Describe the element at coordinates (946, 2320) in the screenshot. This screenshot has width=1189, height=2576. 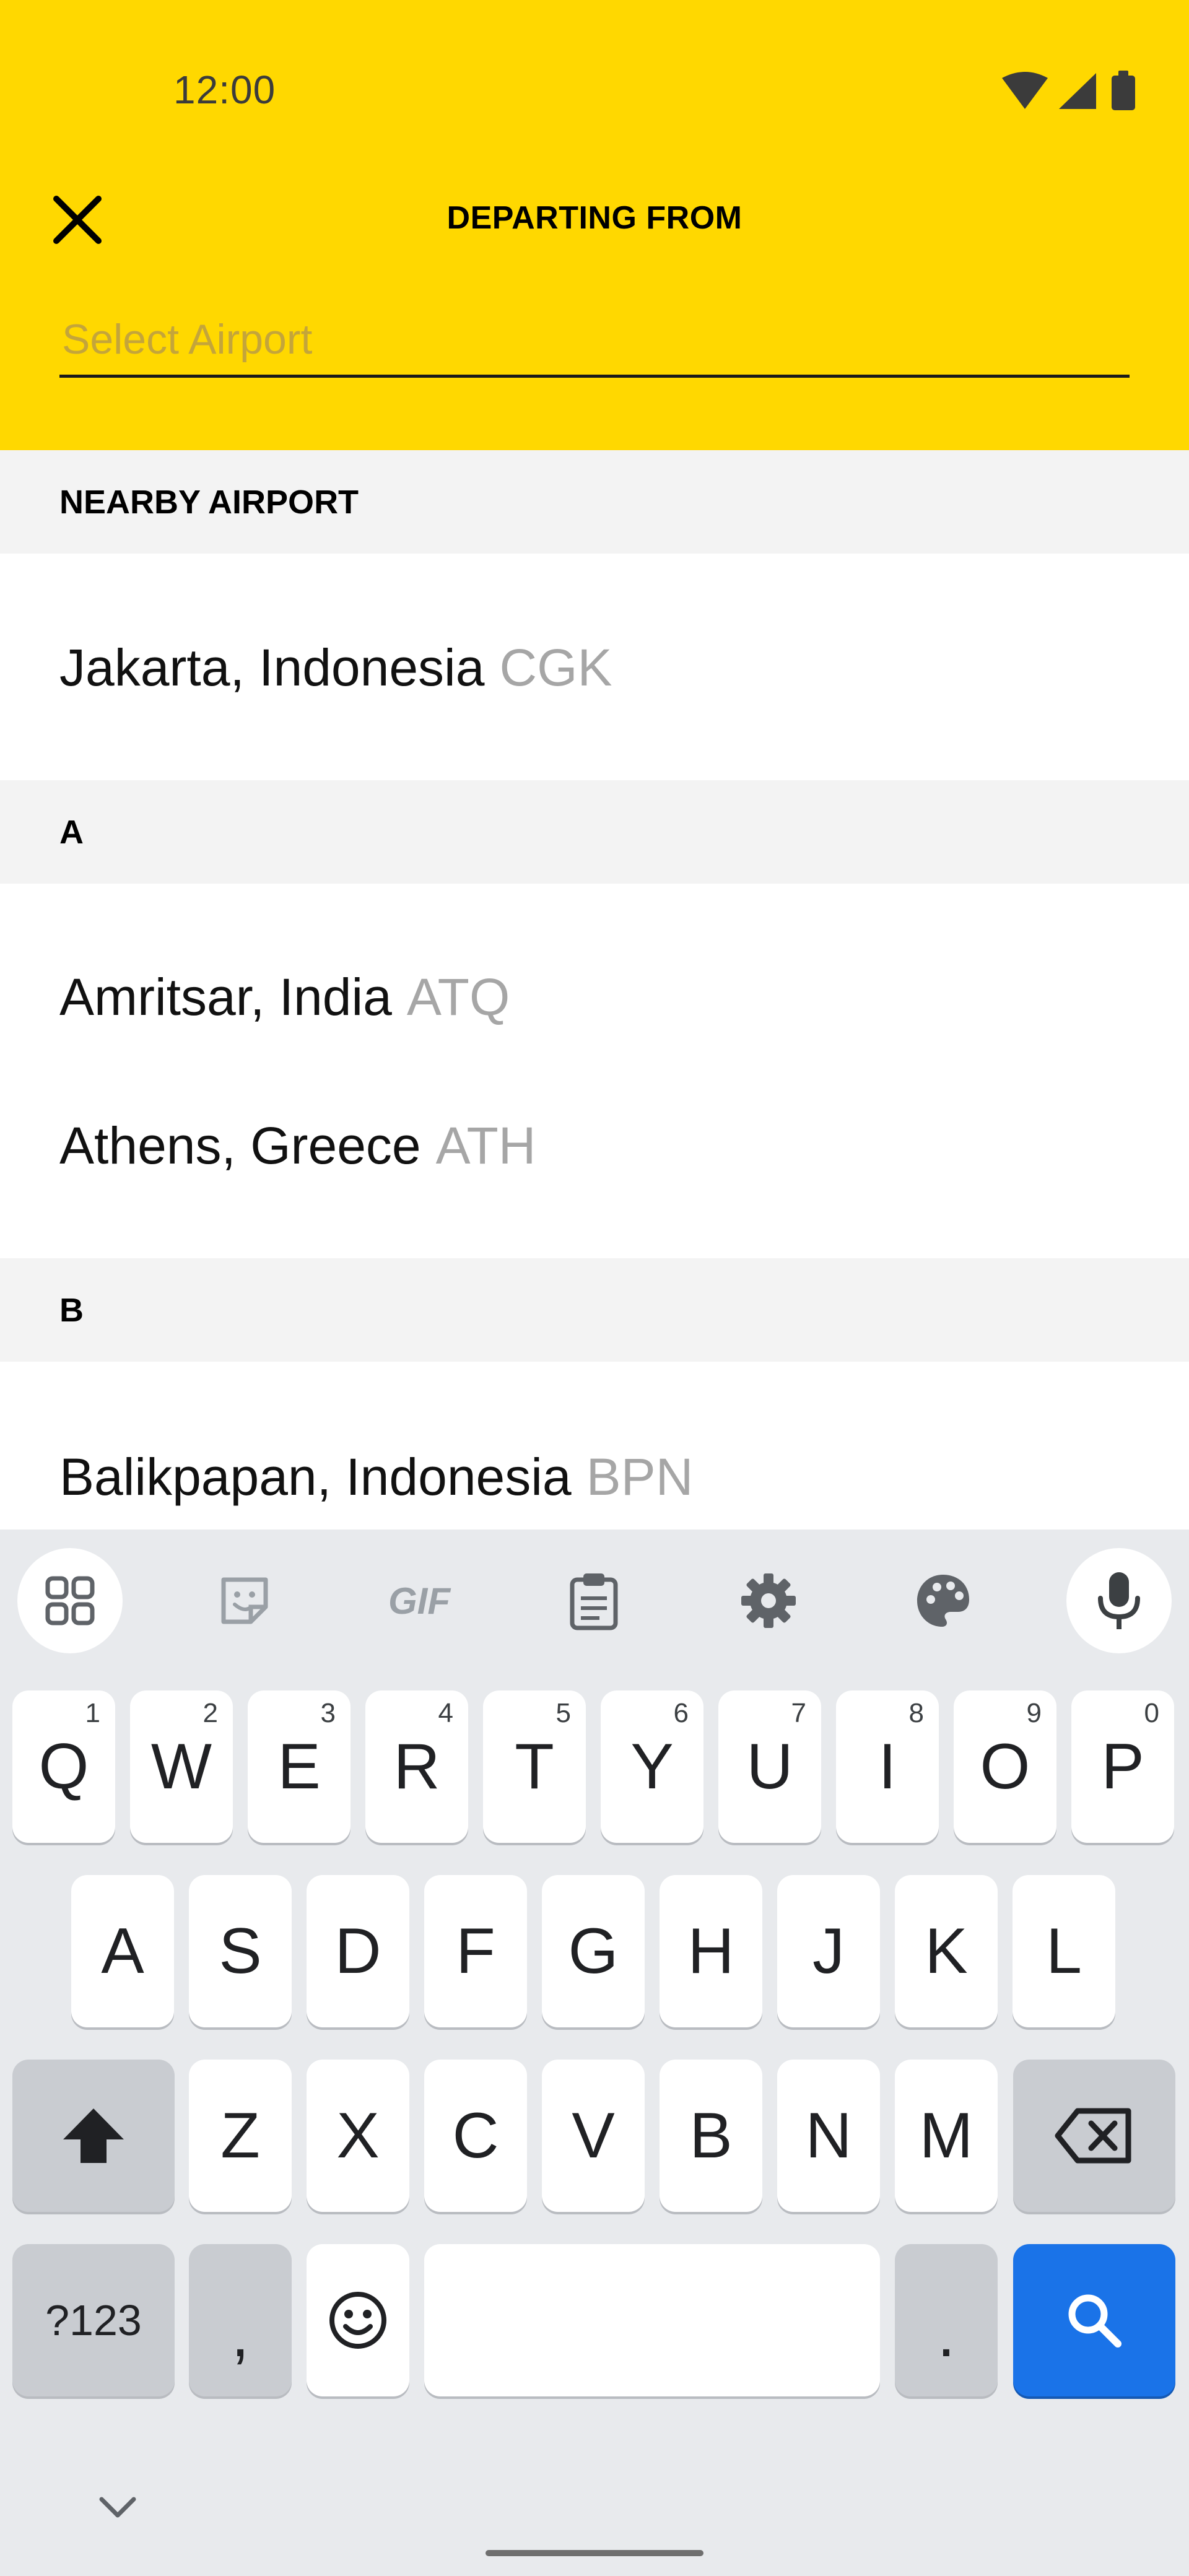
I see `period-key: .` at that location.